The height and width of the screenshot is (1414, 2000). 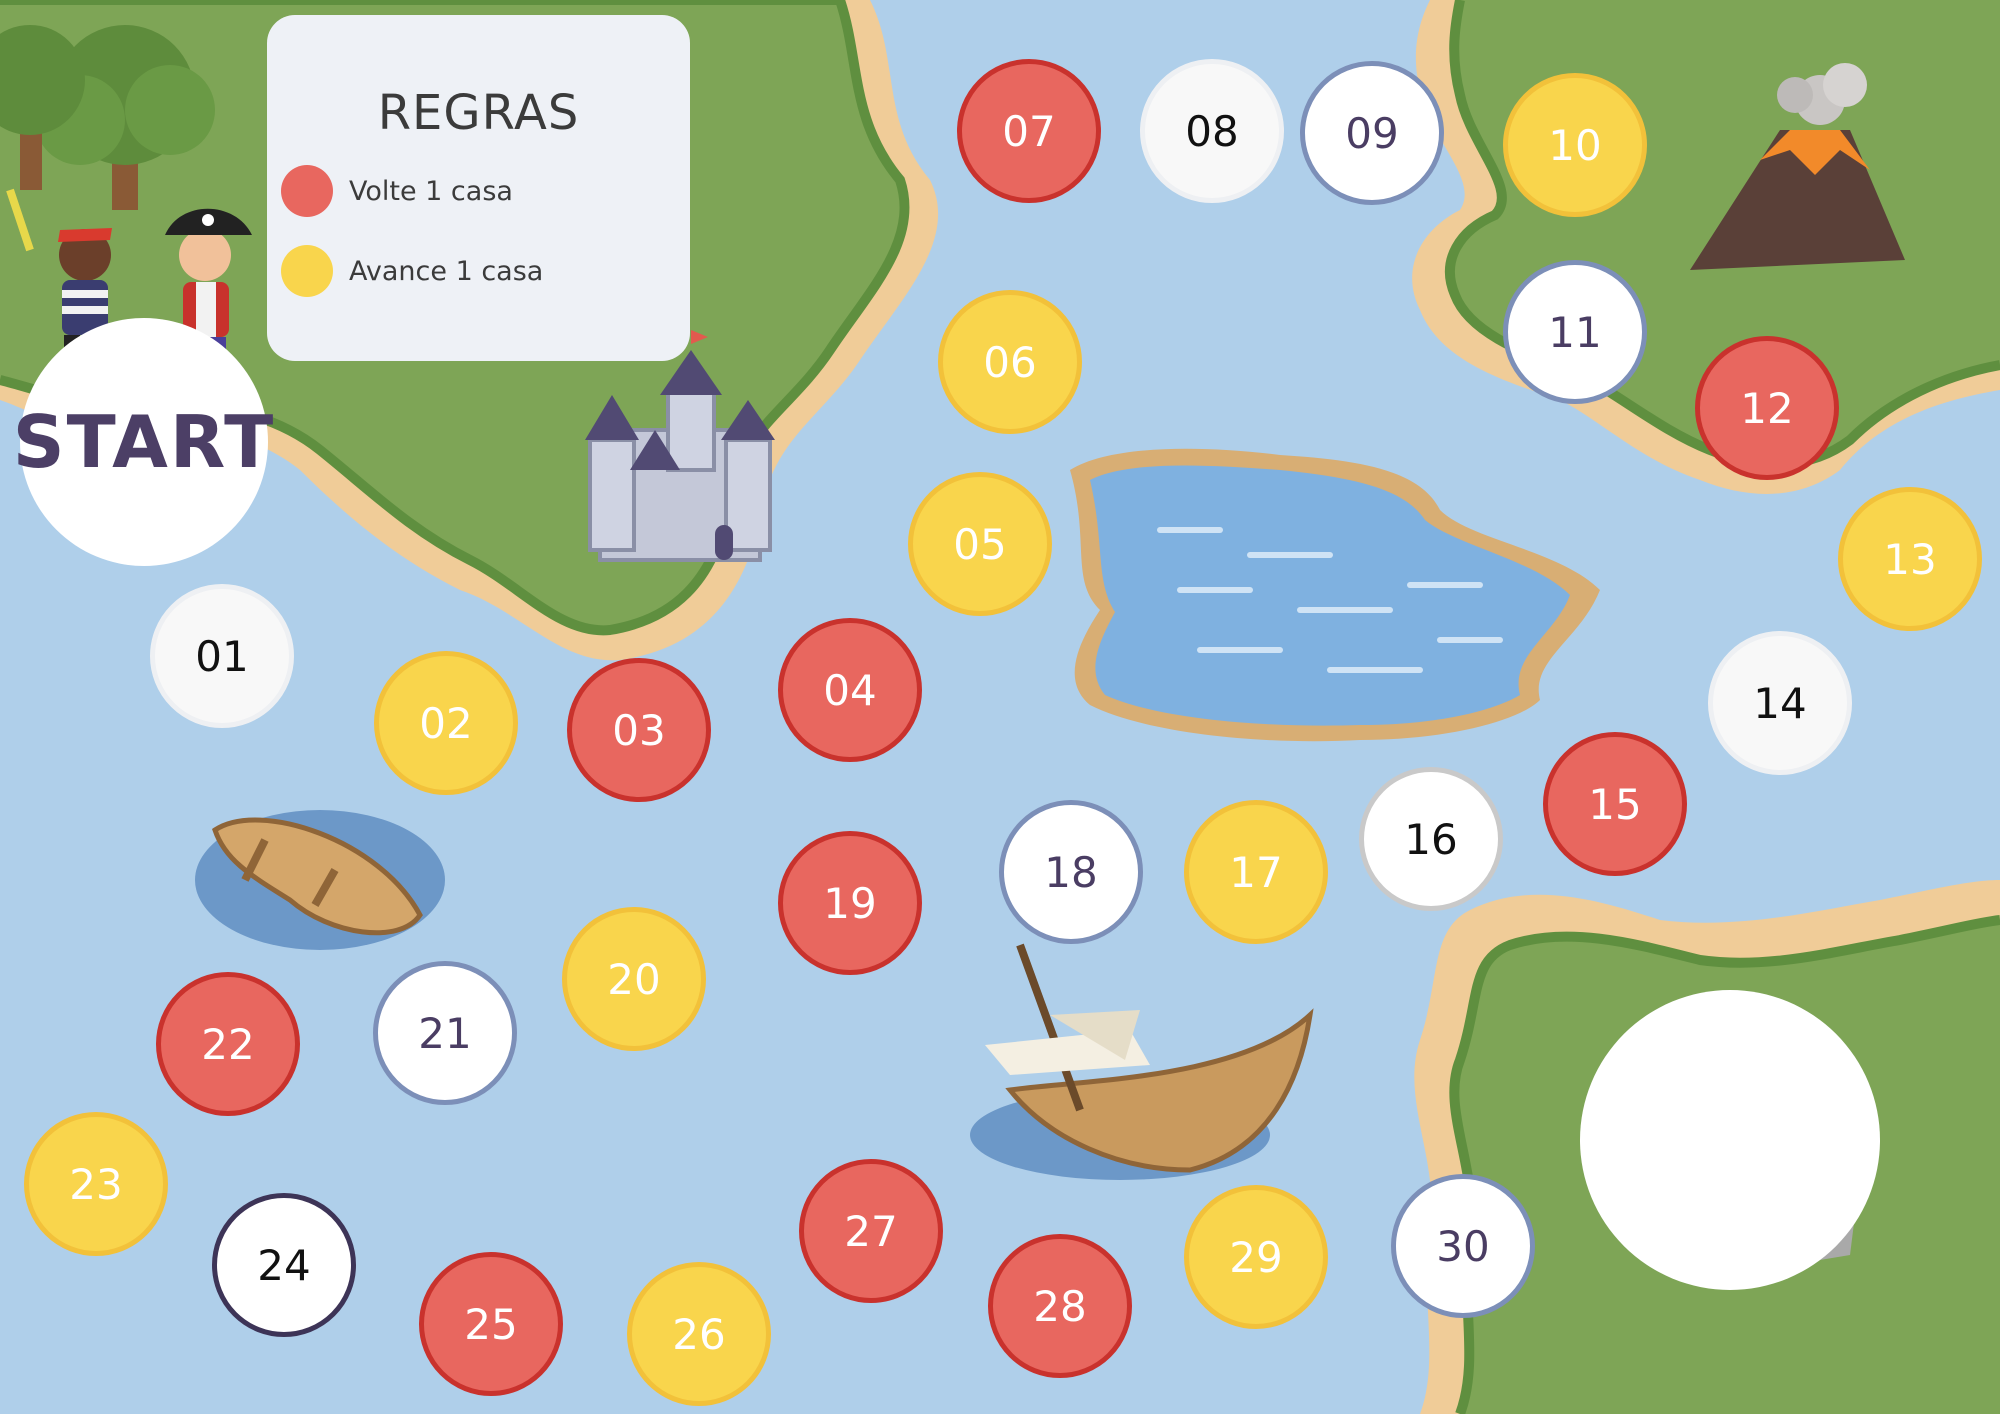 What do you see at coordinates (320, 880) in the screenshot?
I see `rowboat-icon` at bounding box center [320, 880].